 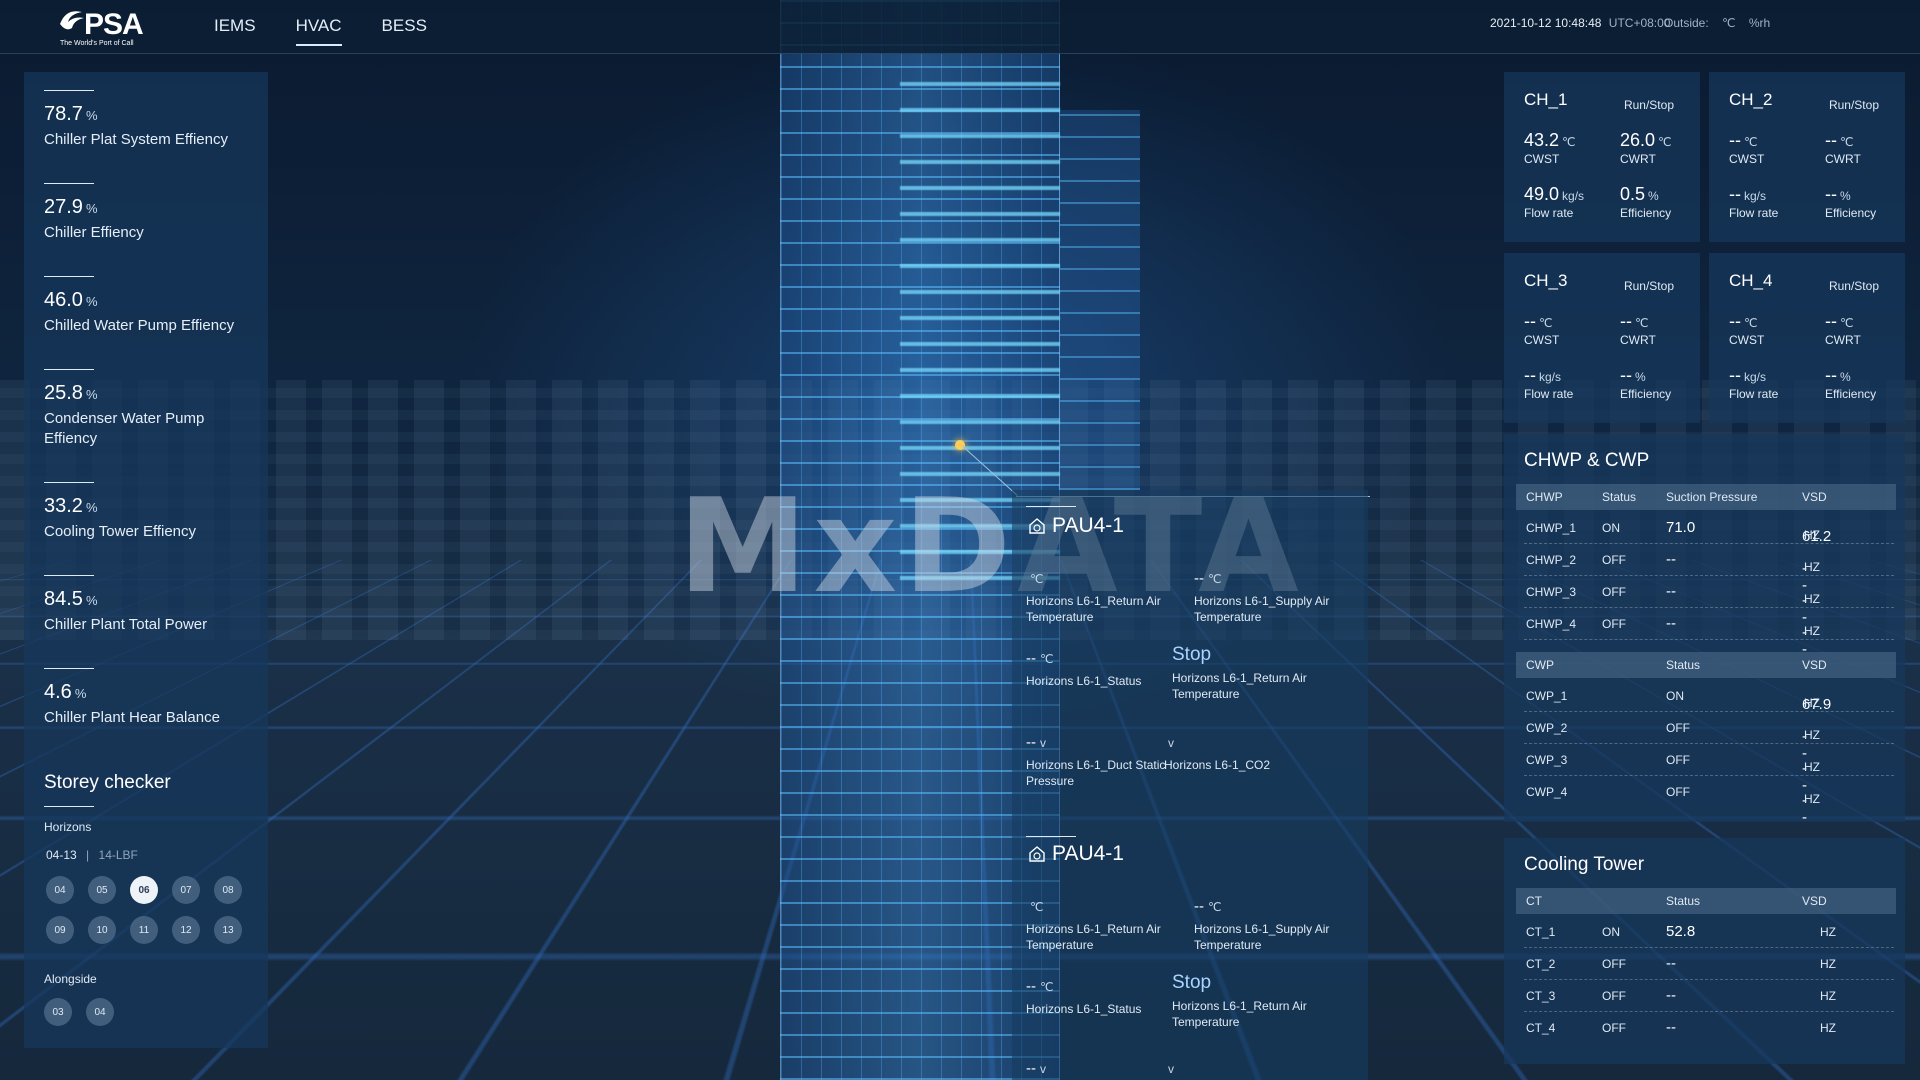 I want to click on floor-button-12: 12, so click(x=186, y=930).